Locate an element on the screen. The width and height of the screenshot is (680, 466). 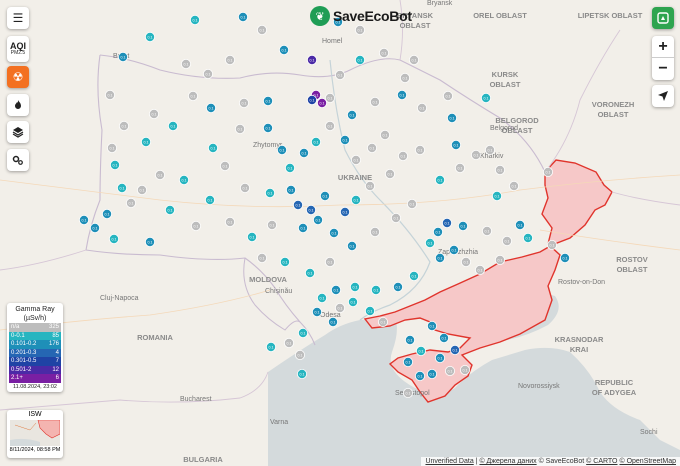
data-sources-link: © Джерела даних is located at coordinates (507, 461).